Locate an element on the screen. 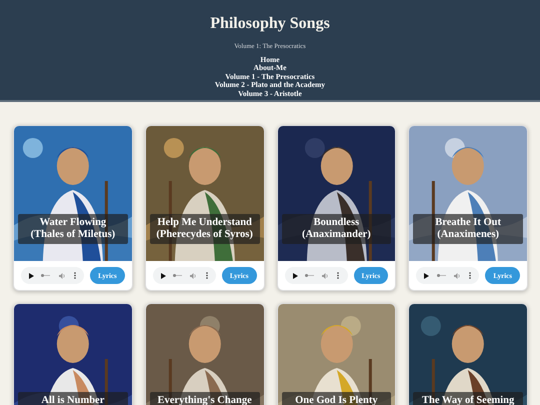 This screenshot has height=405, width=540. site-title: Philosophy Songs is located at coordinates (270, 24).